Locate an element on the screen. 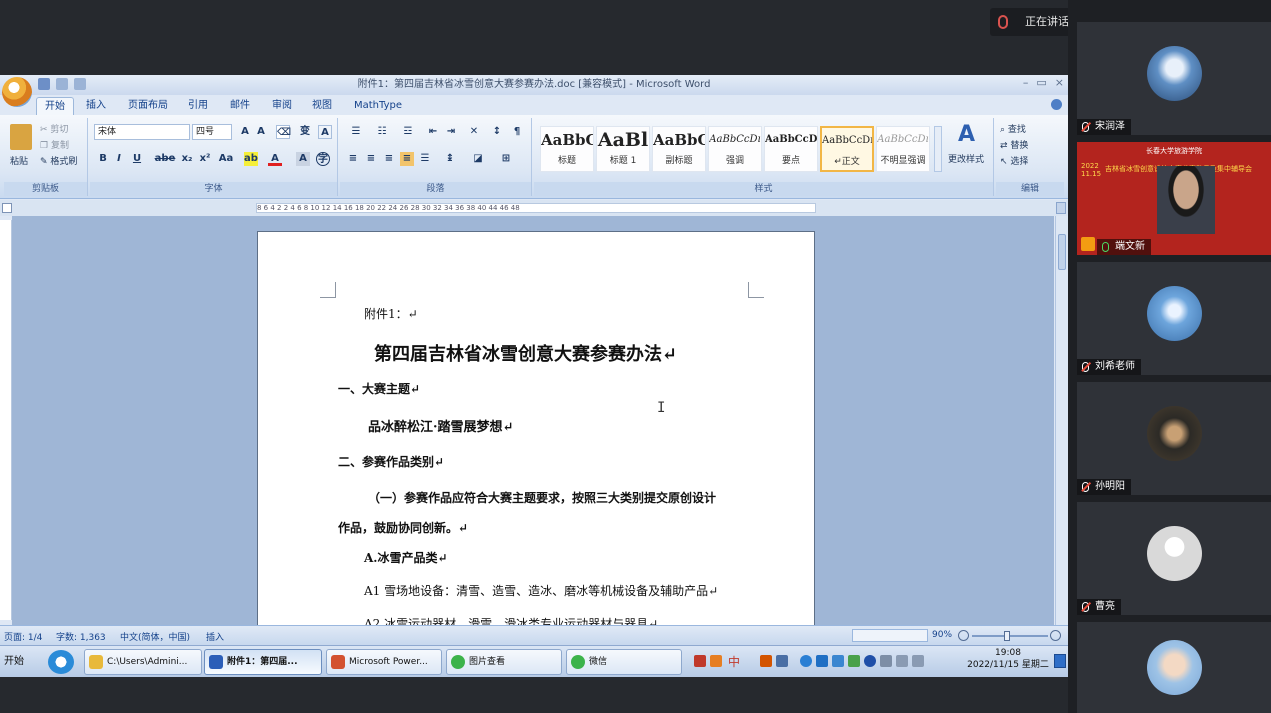 The width and height of the screenshot is (1271, 713). undo-icon is located at coordinates (62, 84).